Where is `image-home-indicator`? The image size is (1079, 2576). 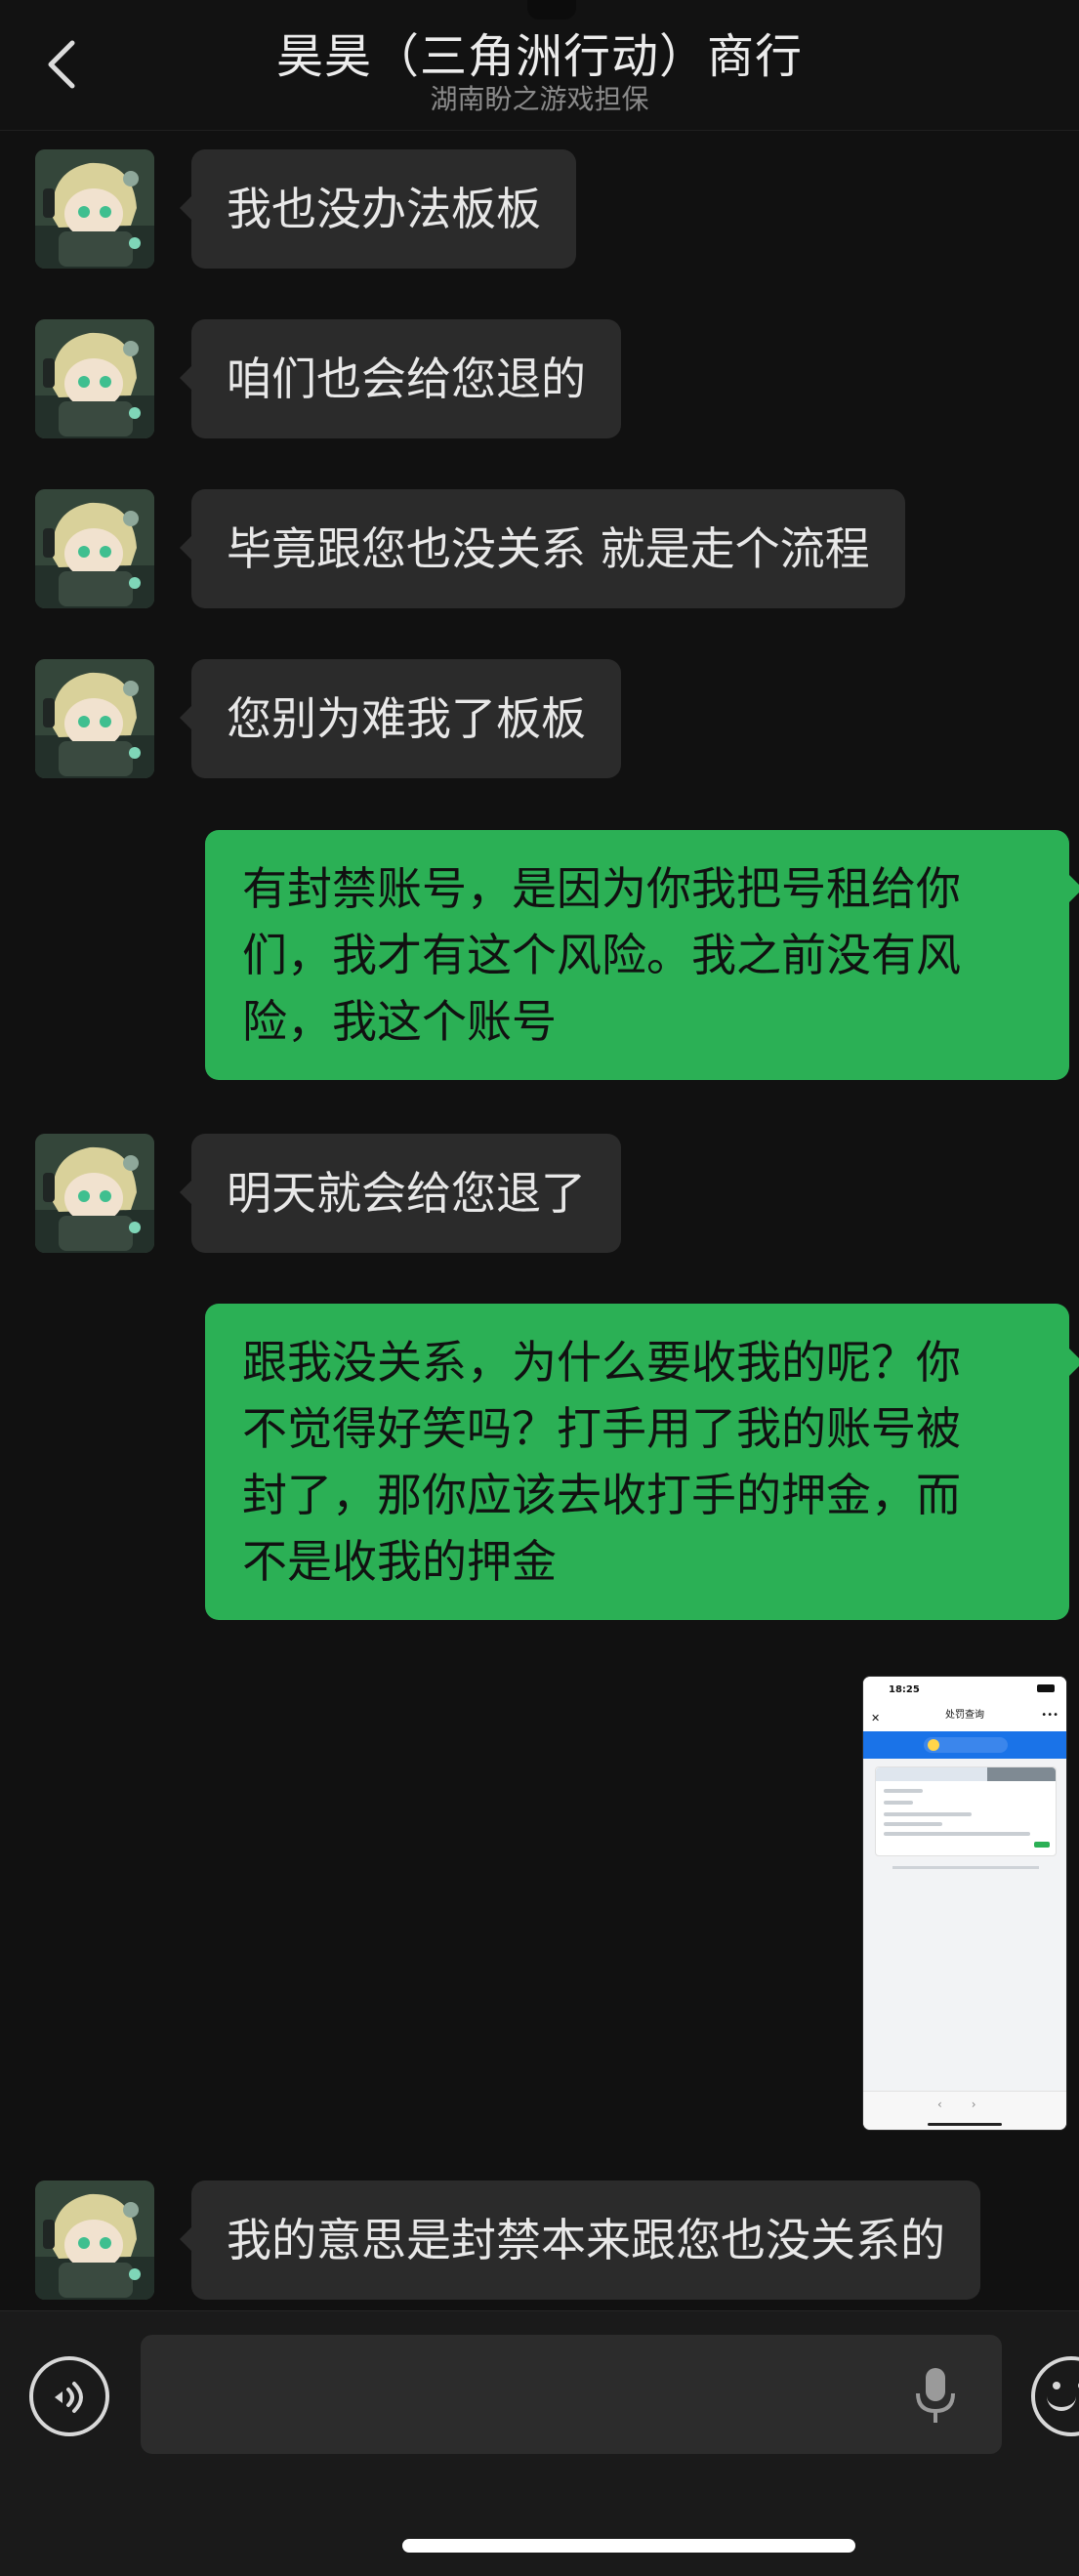 image-home-indicator is located at coordinates (965, 2124).